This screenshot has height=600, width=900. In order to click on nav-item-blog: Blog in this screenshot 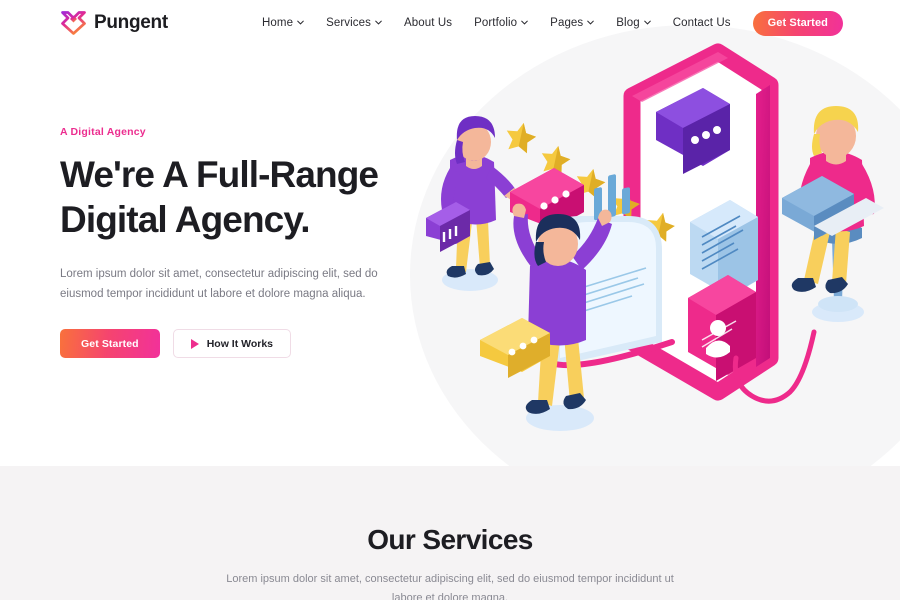, I will do `click(633, 23)`.